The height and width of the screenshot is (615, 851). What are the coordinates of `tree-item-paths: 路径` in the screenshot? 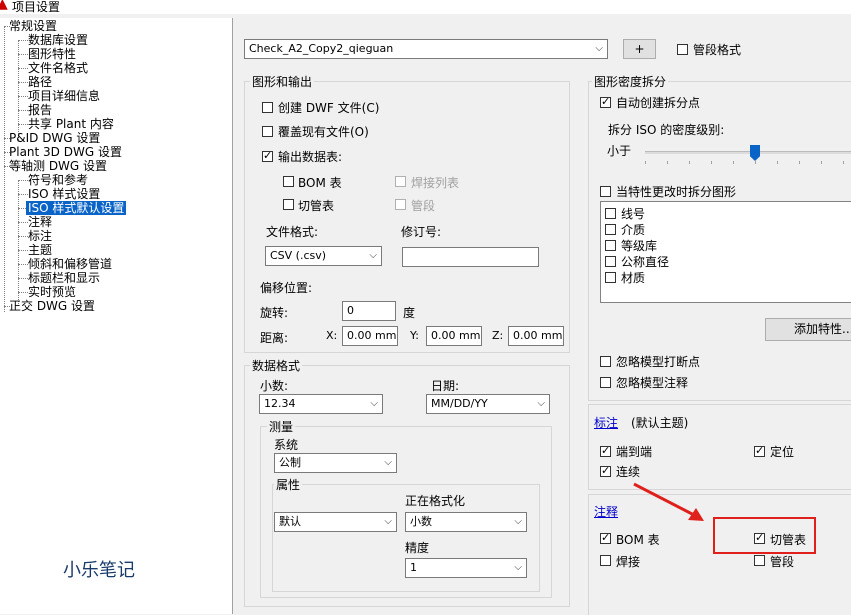 It's located at (40, 82).